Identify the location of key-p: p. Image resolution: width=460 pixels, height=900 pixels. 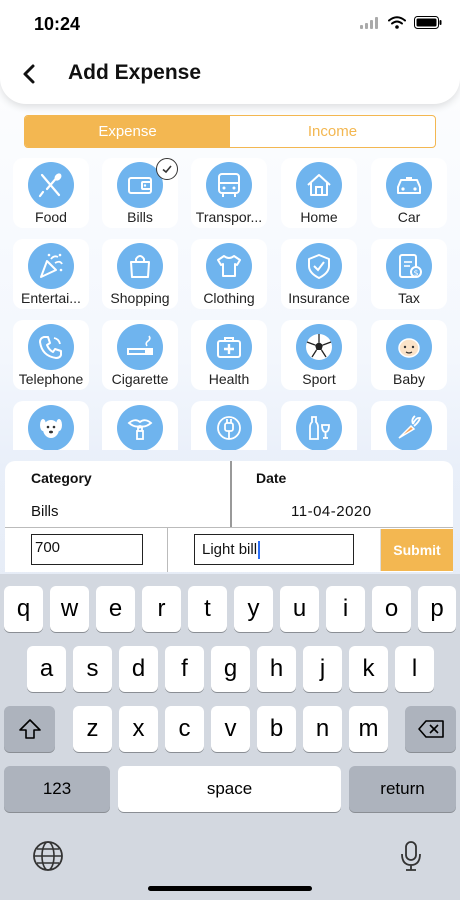
(437, 609).